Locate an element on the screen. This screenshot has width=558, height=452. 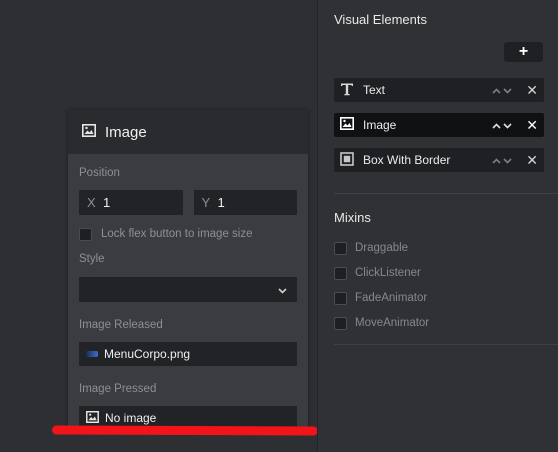
x-position-input: X 1 is located at coordinates (131, 202).